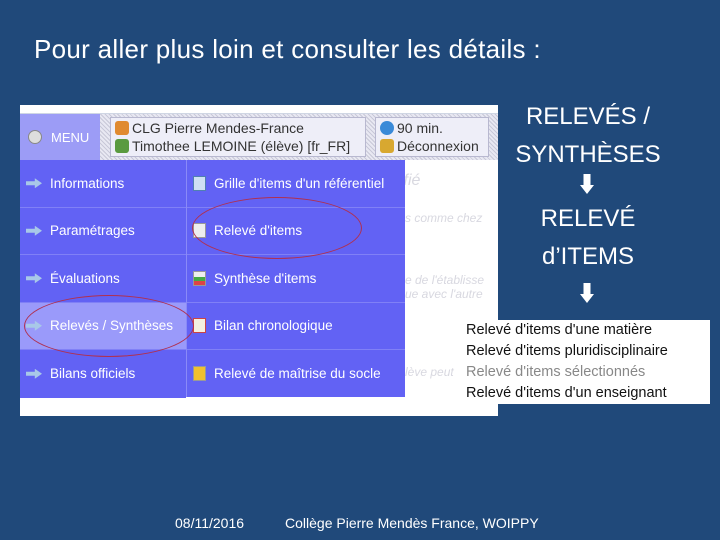 This screenshot has width=720, height=540. I want to click on footer-date: 08/11/2016, so click(210, 523).